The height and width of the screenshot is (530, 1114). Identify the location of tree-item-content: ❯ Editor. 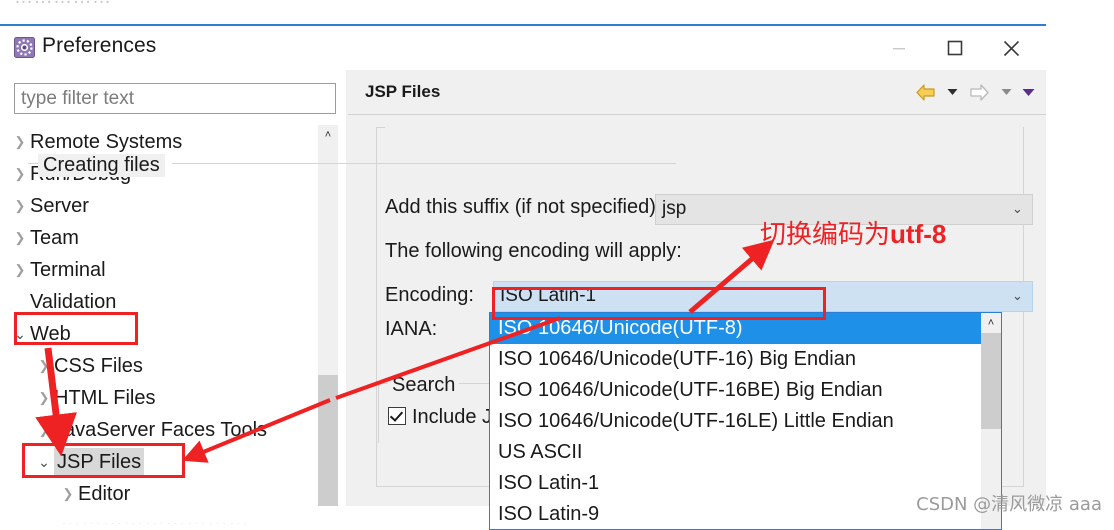
(65, 493).